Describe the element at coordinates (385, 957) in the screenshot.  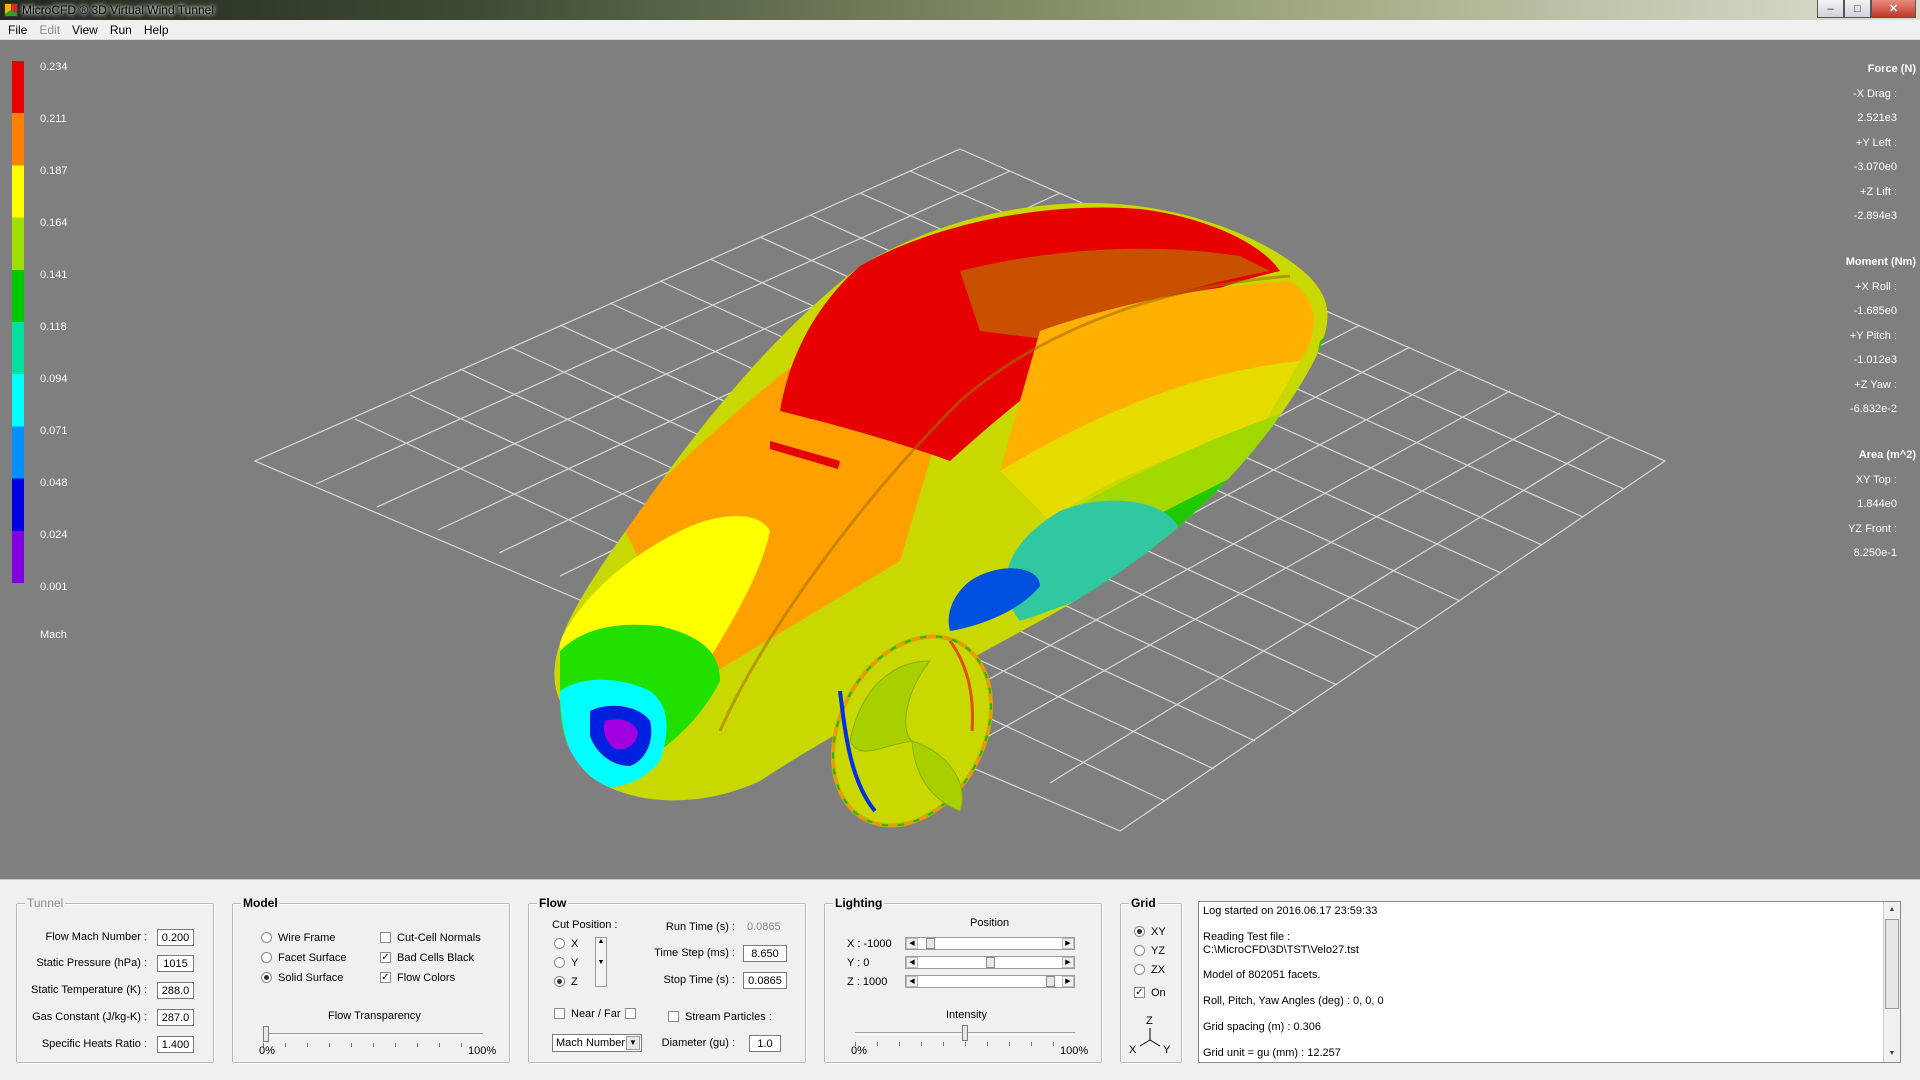
I see `bad-cells-black-checkbox: ✓` at that location.